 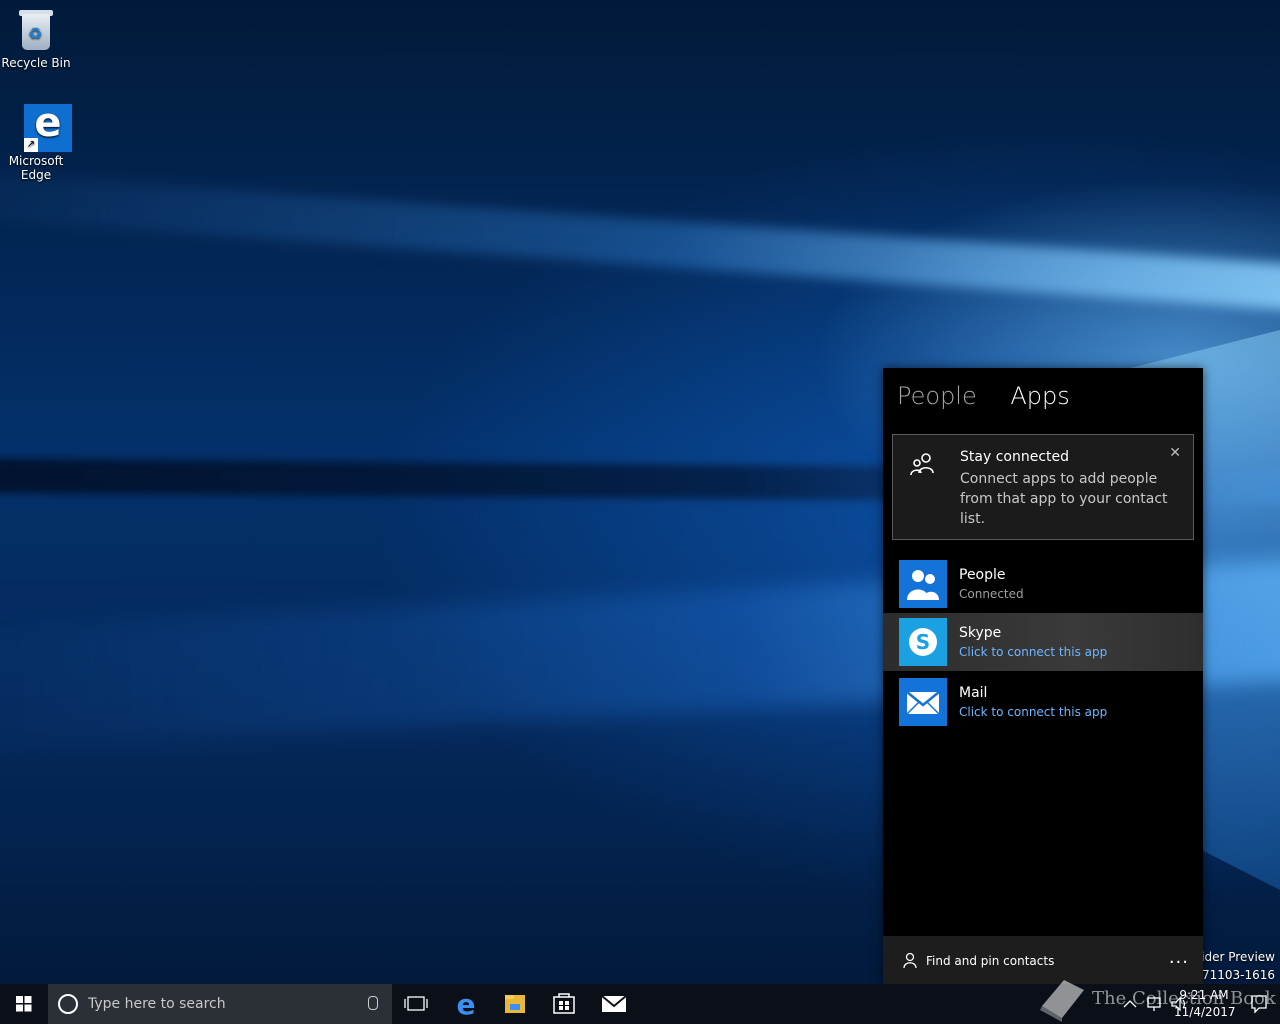 What do you see at coordinates (980, 633) in the screenshot?
I see `app-name: Skype` at bounding box center [980, 633].